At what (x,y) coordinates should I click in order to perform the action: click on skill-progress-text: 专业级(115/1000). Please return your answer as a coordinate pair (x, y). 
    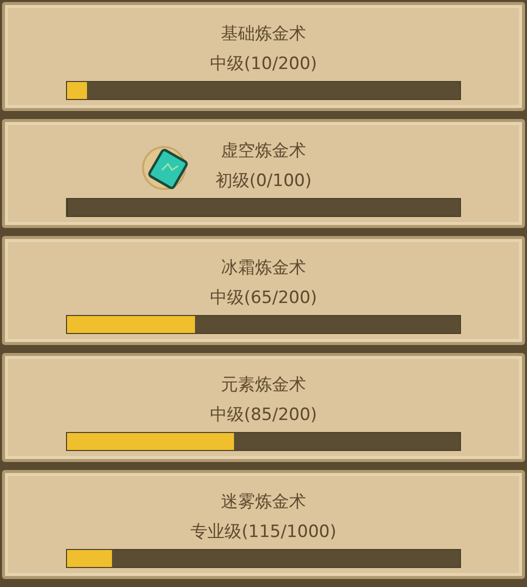
    Looking at the image, I should click on (263, 532).